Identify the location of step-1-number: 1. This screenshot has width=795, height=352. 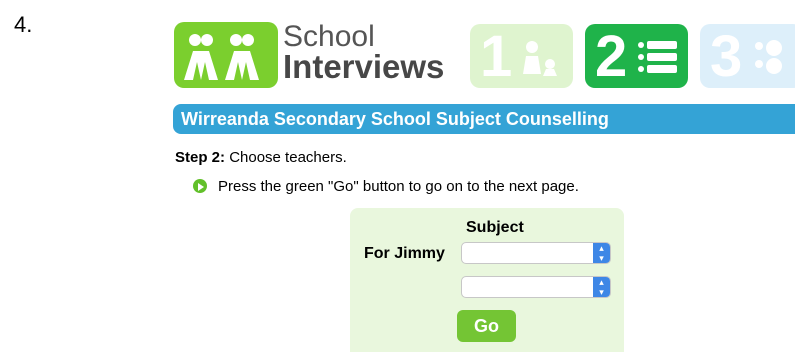
(496, 56).